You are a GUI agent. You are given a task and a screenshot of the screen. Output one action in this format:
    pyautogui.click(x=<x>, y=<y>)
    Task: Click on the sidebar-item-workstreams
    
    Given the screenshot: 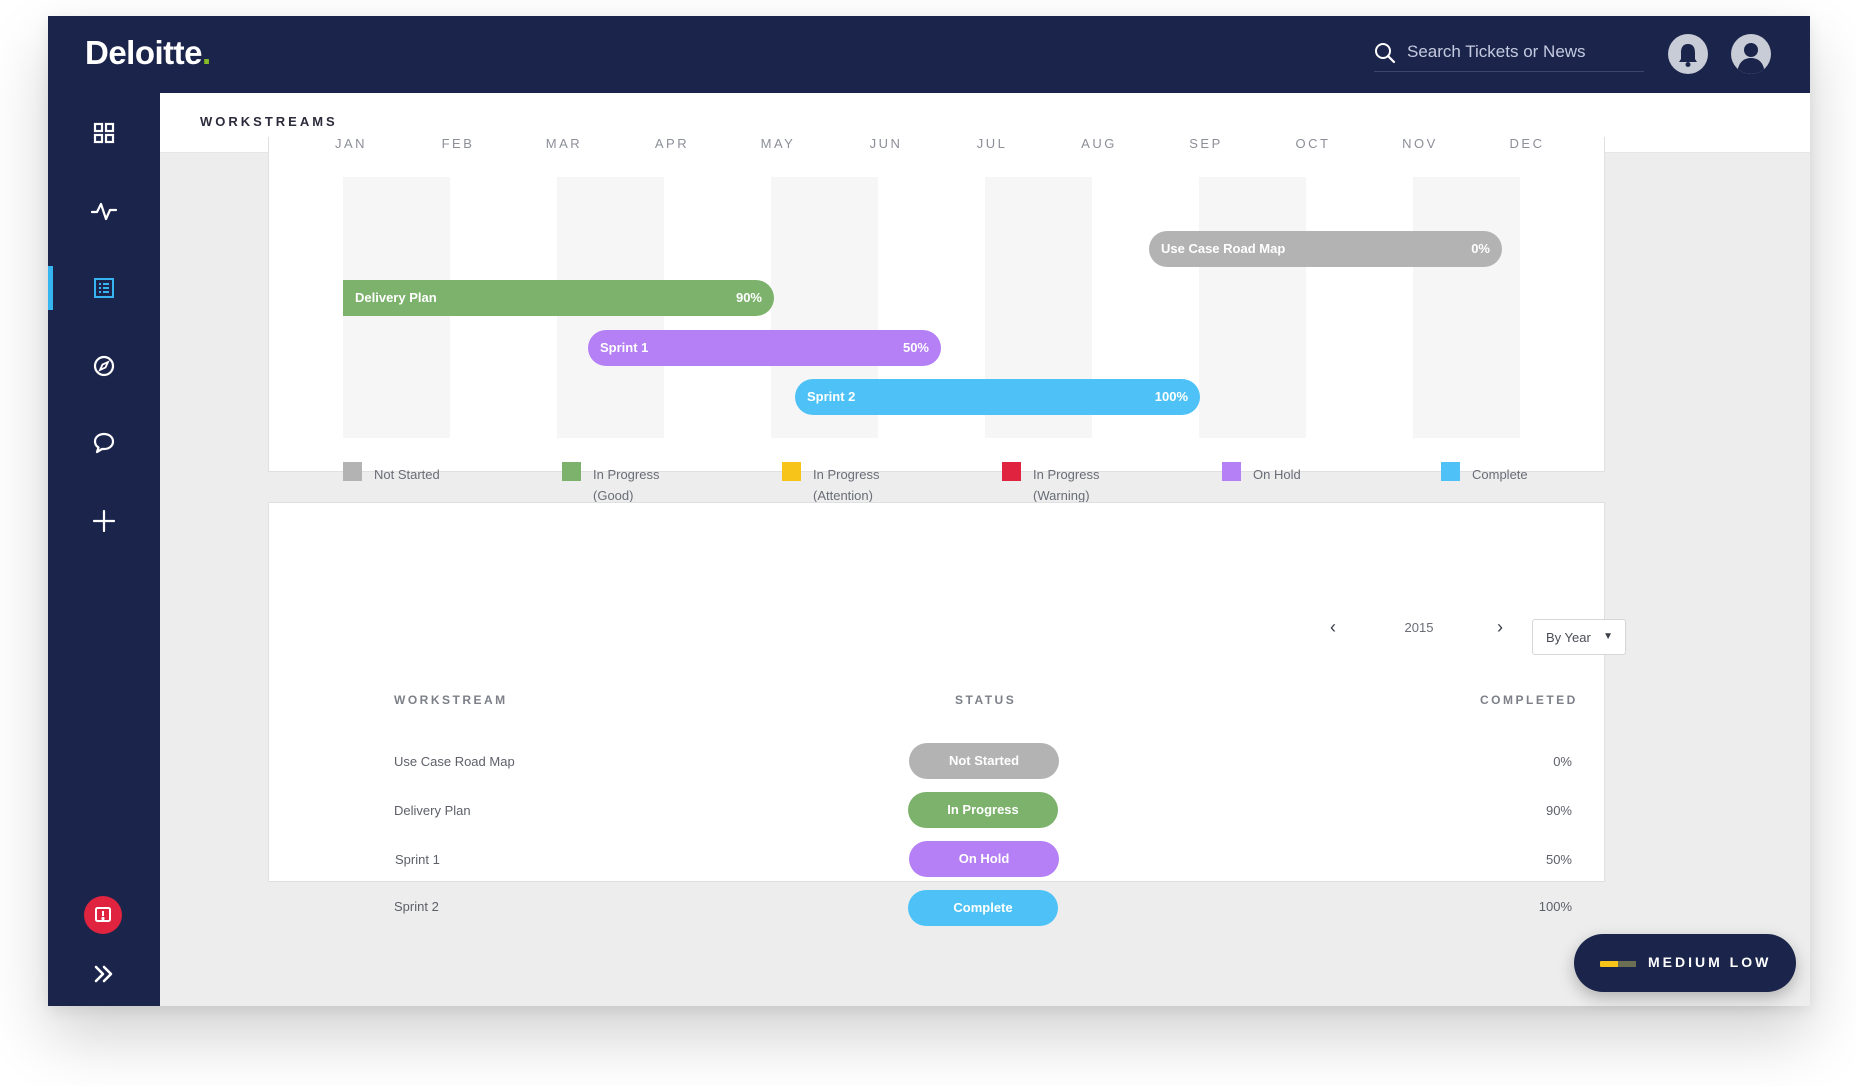 What is the action you would take?
    pyautogui.click(x=104, y=288)
    